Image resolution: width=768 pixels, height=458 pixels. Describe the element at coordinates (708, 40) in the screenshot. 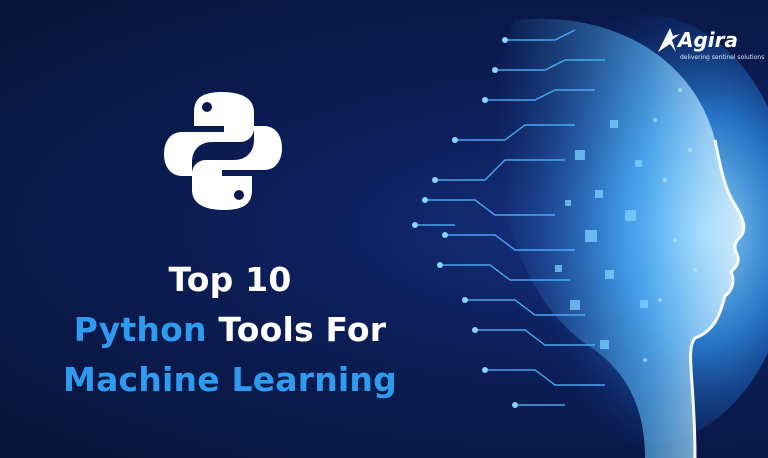

I see `brand-name: Agira` at that location.